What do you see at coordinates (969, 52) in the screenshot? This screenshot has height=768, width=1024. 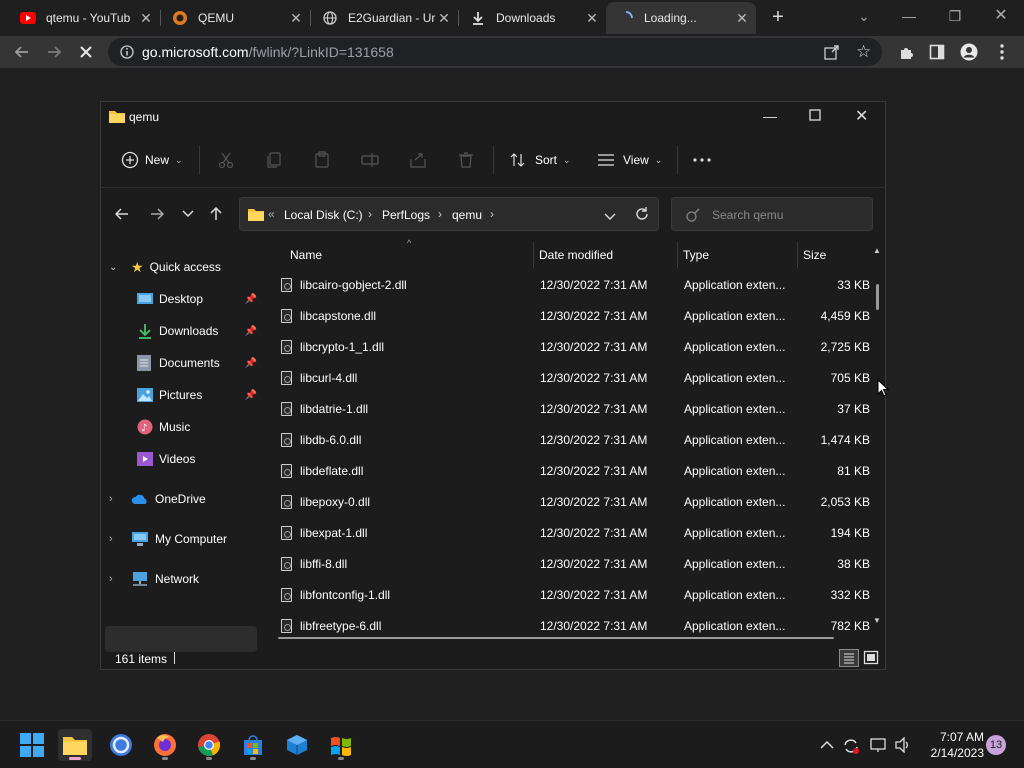 I see `profile-icon` at bounding box center [969, 52].